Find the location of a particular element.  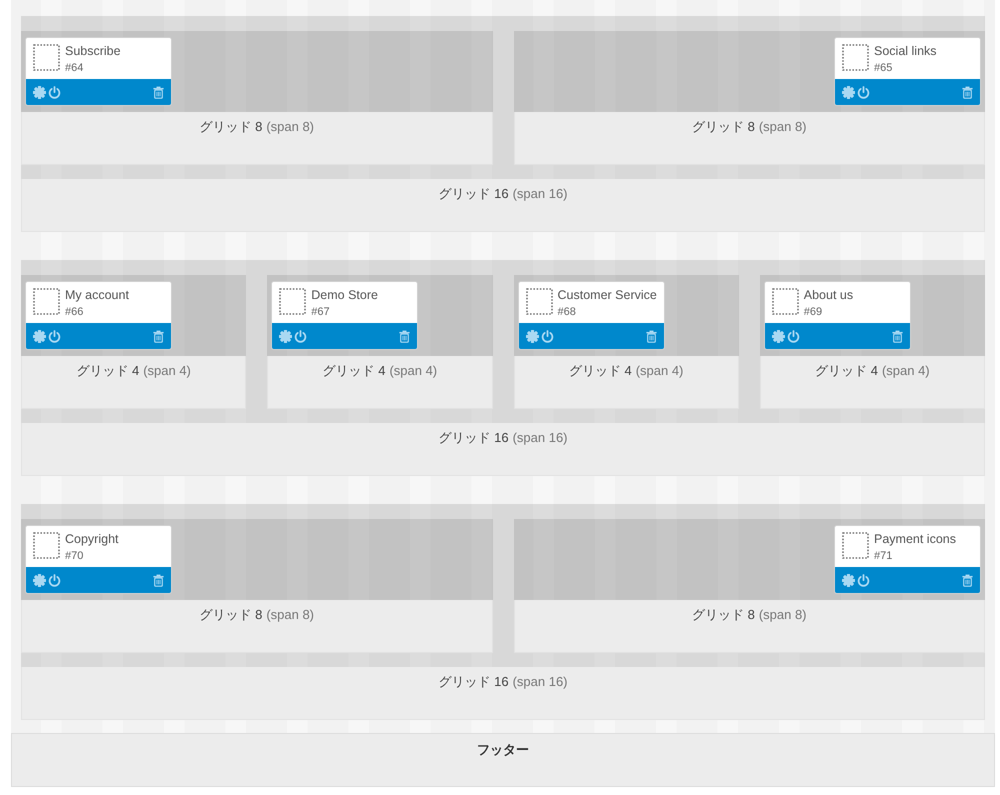

footer-label: フッター is located at coordinates (503, 750).